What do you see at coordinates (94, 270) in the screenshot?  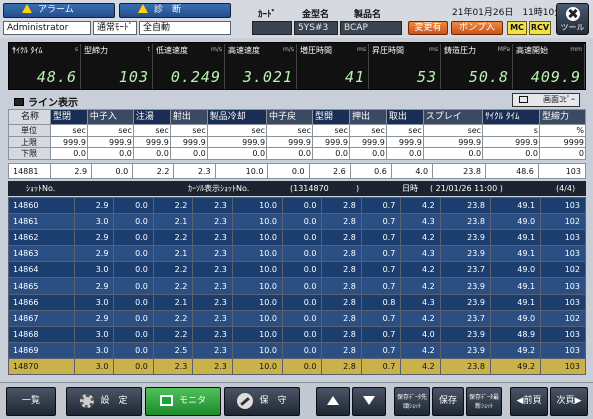 I see `history-cell: 3.0` at bounding box center [94, 270].